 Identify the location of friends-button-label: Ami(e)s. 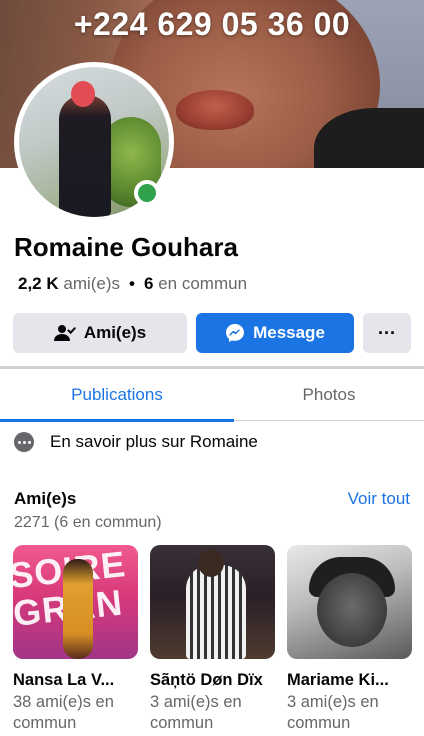
(115, 332).